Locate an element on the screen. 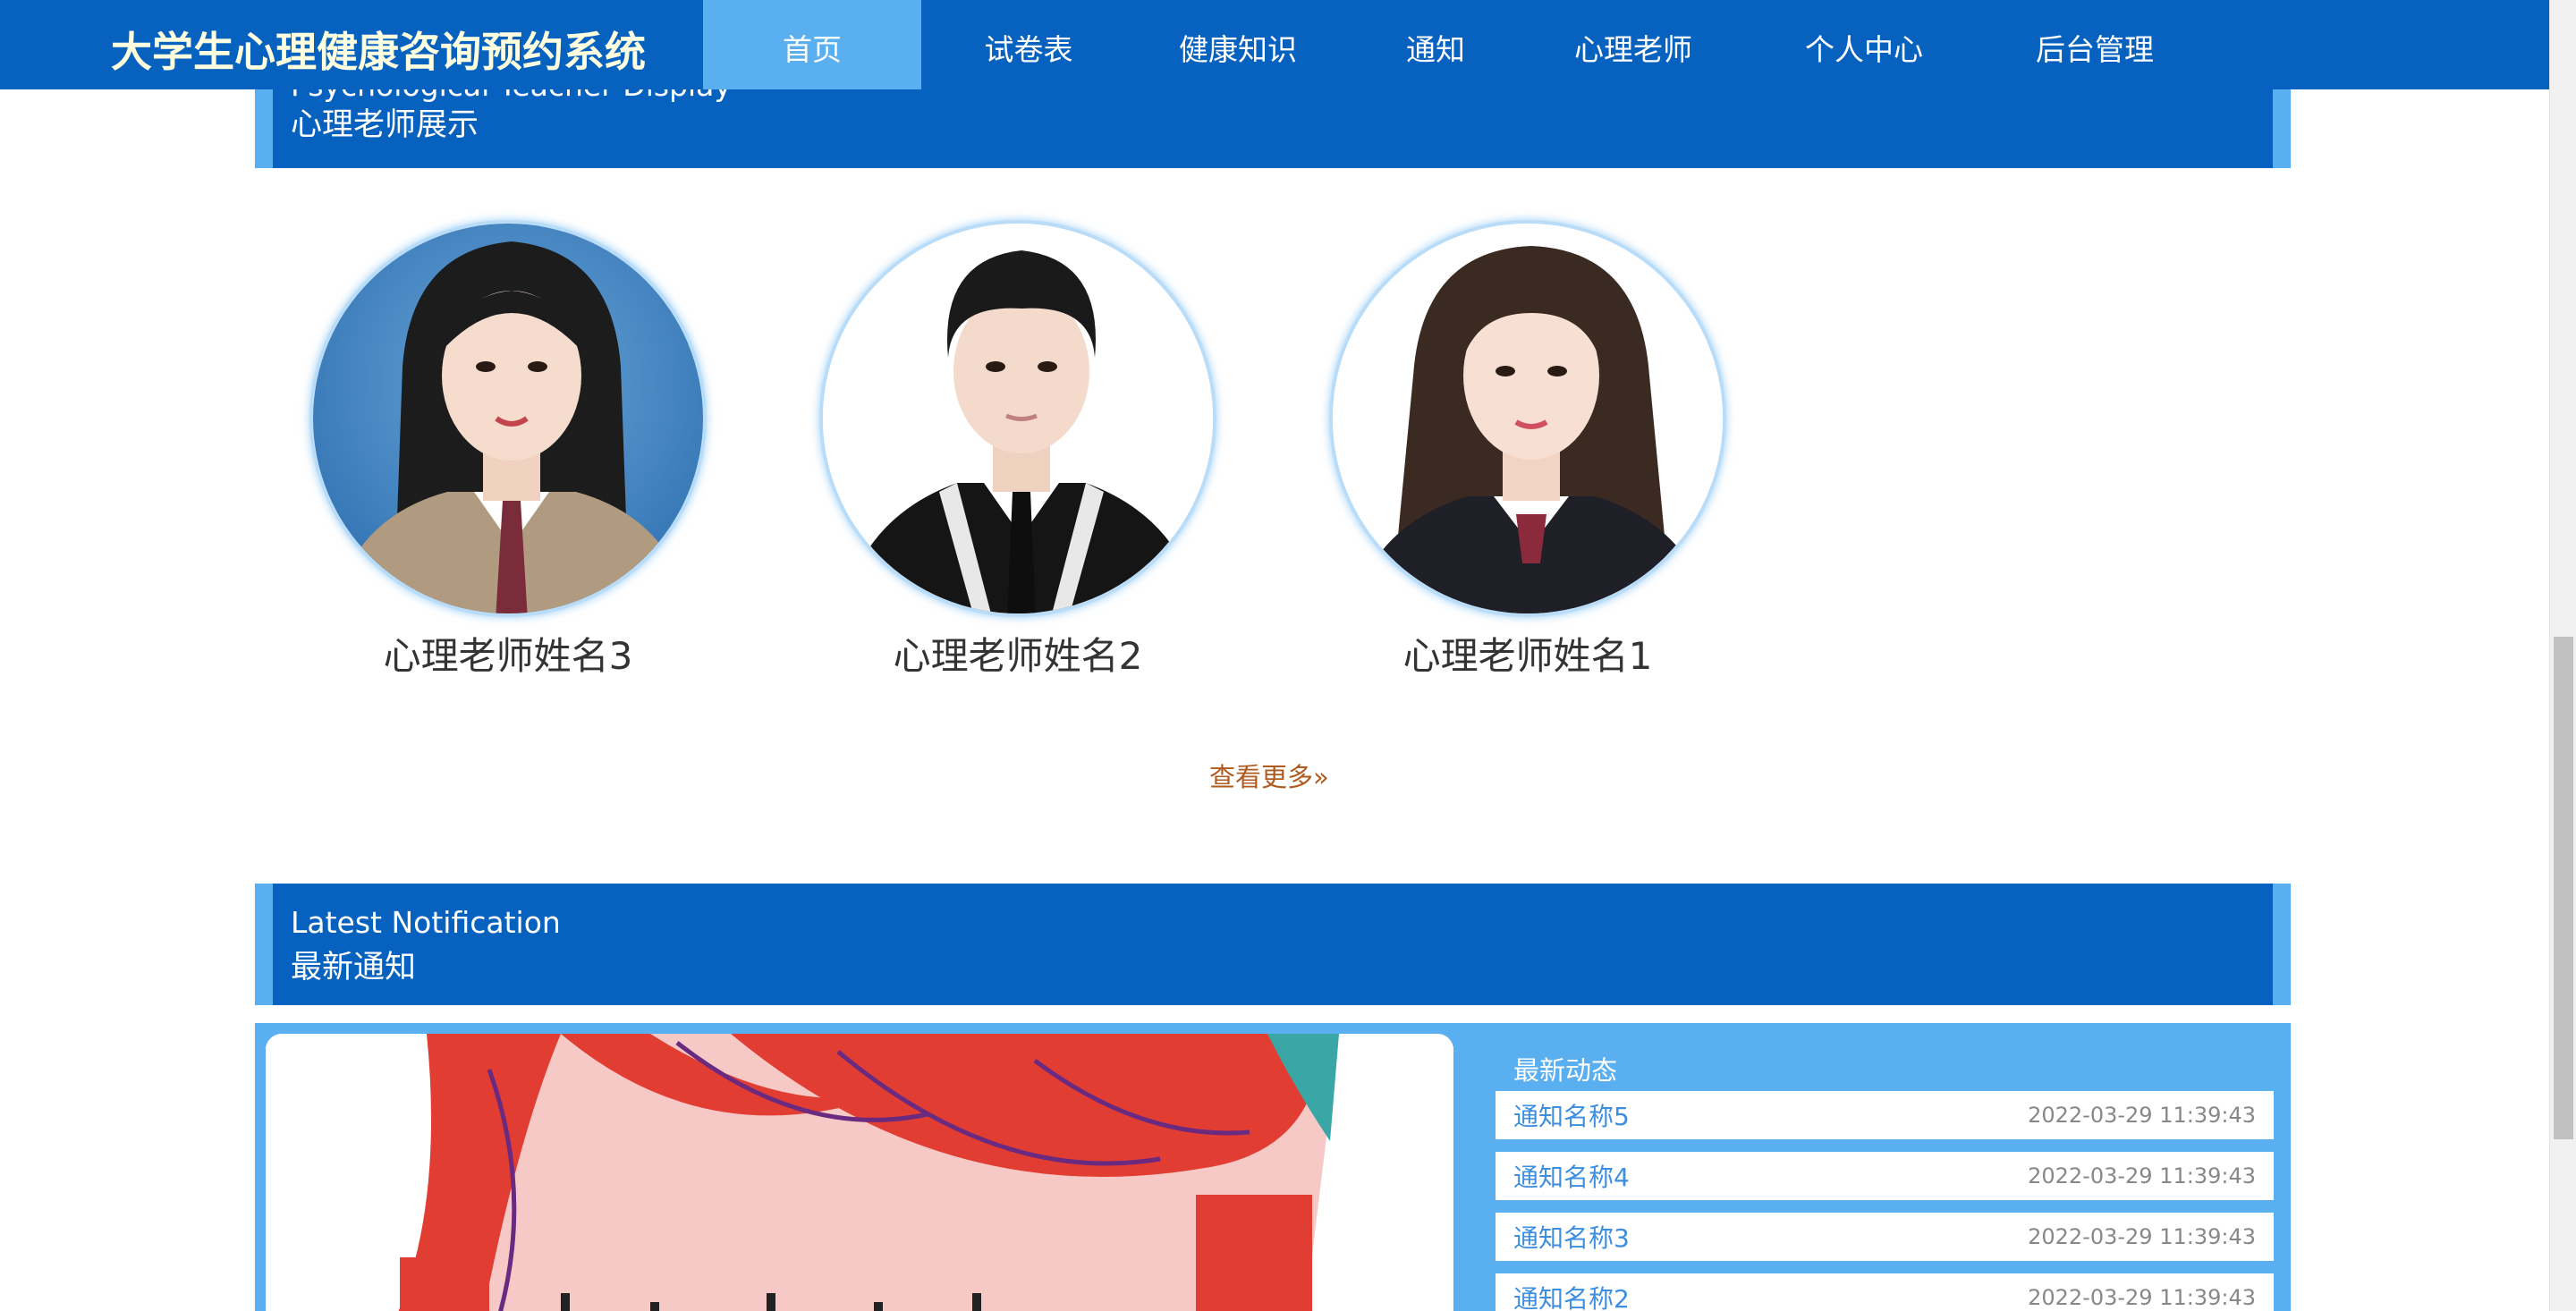 The height and width of the screenshot is (1311, 2576). nav-item-health-knowledge: 健康知识 is located at coordinates (1238, 44).